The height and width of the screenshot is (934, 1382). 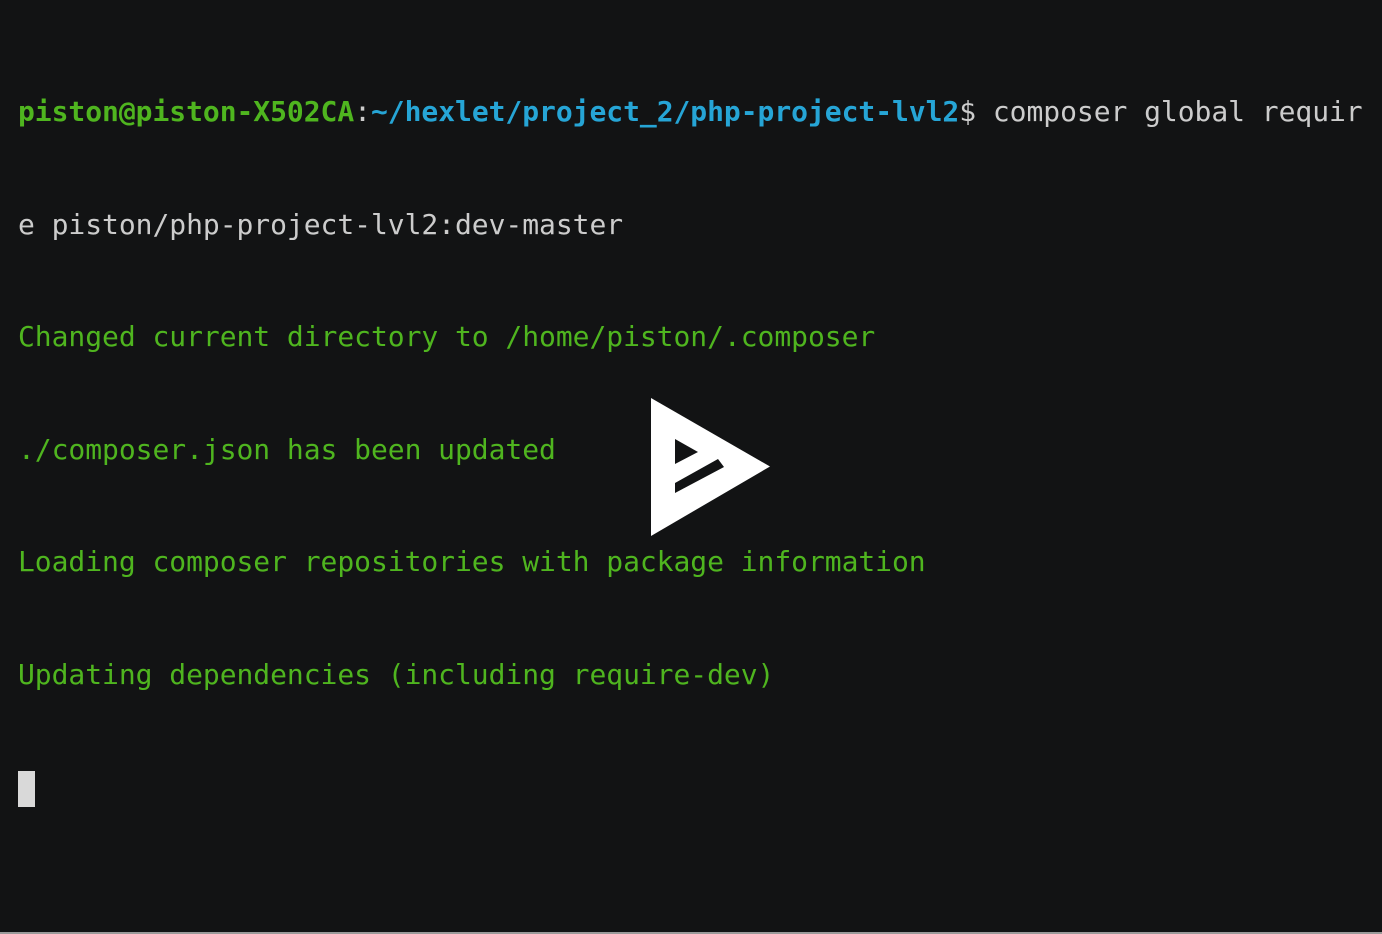 I want to click on asciinema-play-icon, so click(x=710, y=467).